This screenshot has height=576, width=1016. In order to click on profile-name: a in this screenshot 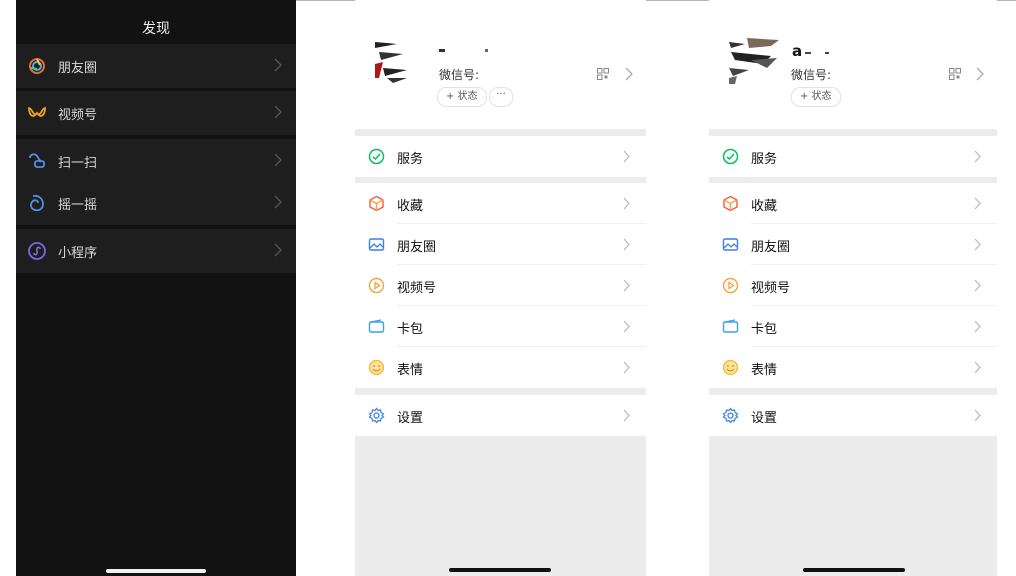, I will do `click(797, 51)`.